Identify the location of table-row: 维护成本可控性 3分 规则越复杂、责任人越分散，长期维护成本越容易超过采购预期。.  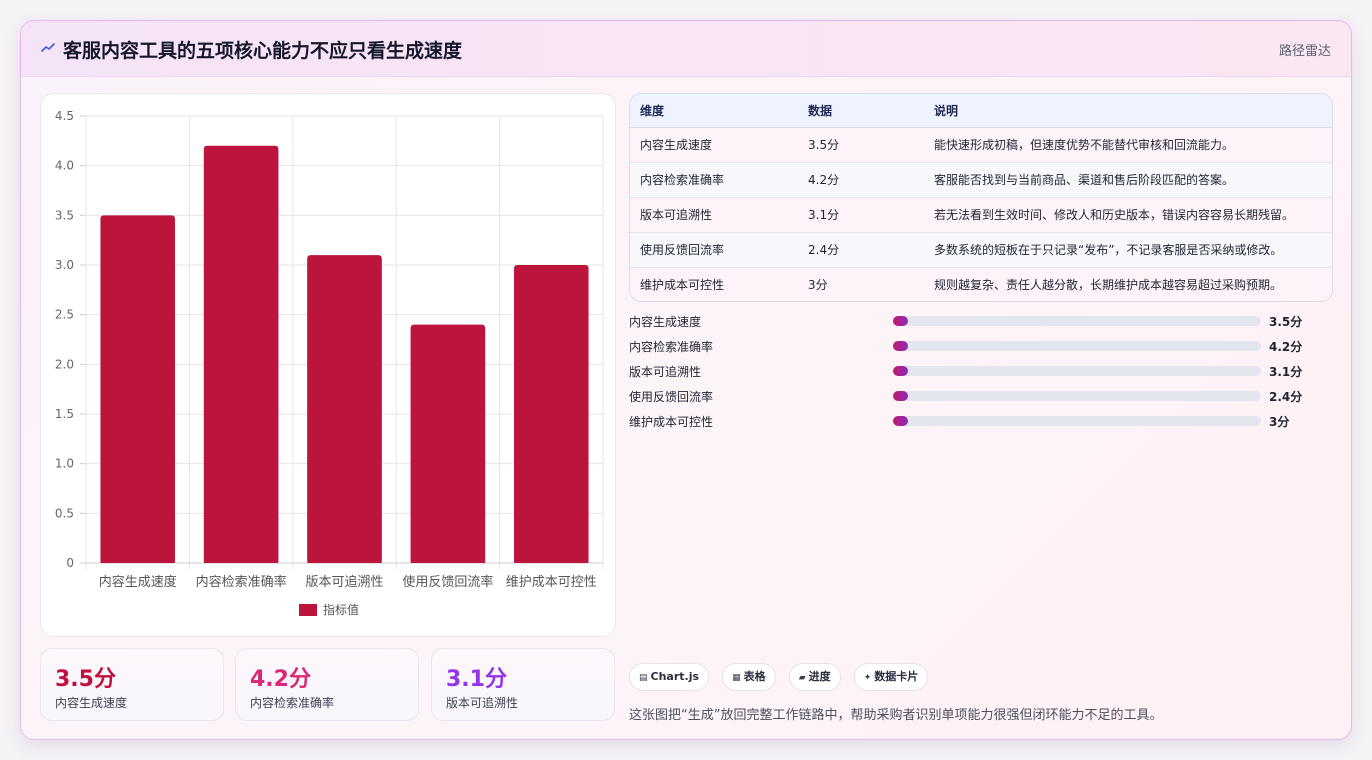
(981, 284).